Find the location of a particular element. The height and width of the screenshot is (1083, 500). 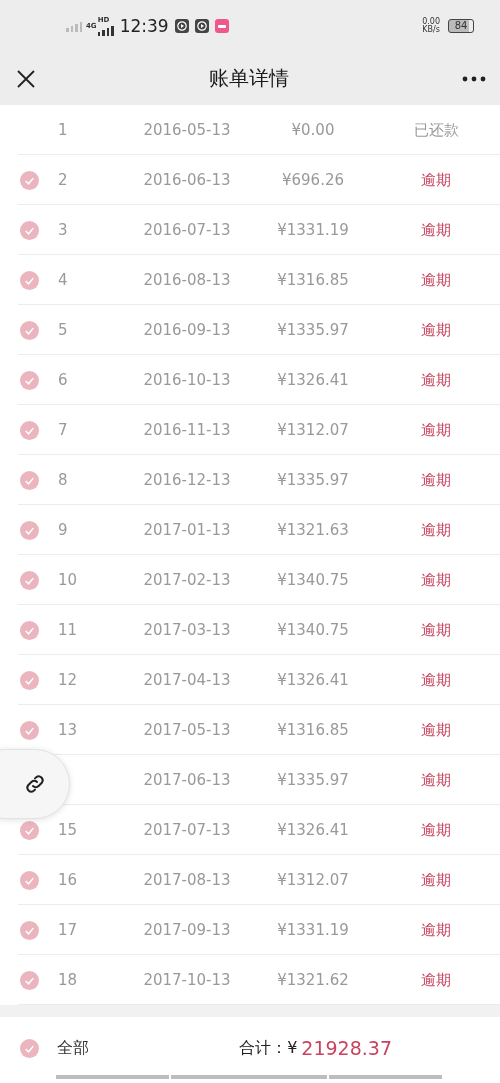

due-date: 2016-08-13 is located at coordinates (187, 280).